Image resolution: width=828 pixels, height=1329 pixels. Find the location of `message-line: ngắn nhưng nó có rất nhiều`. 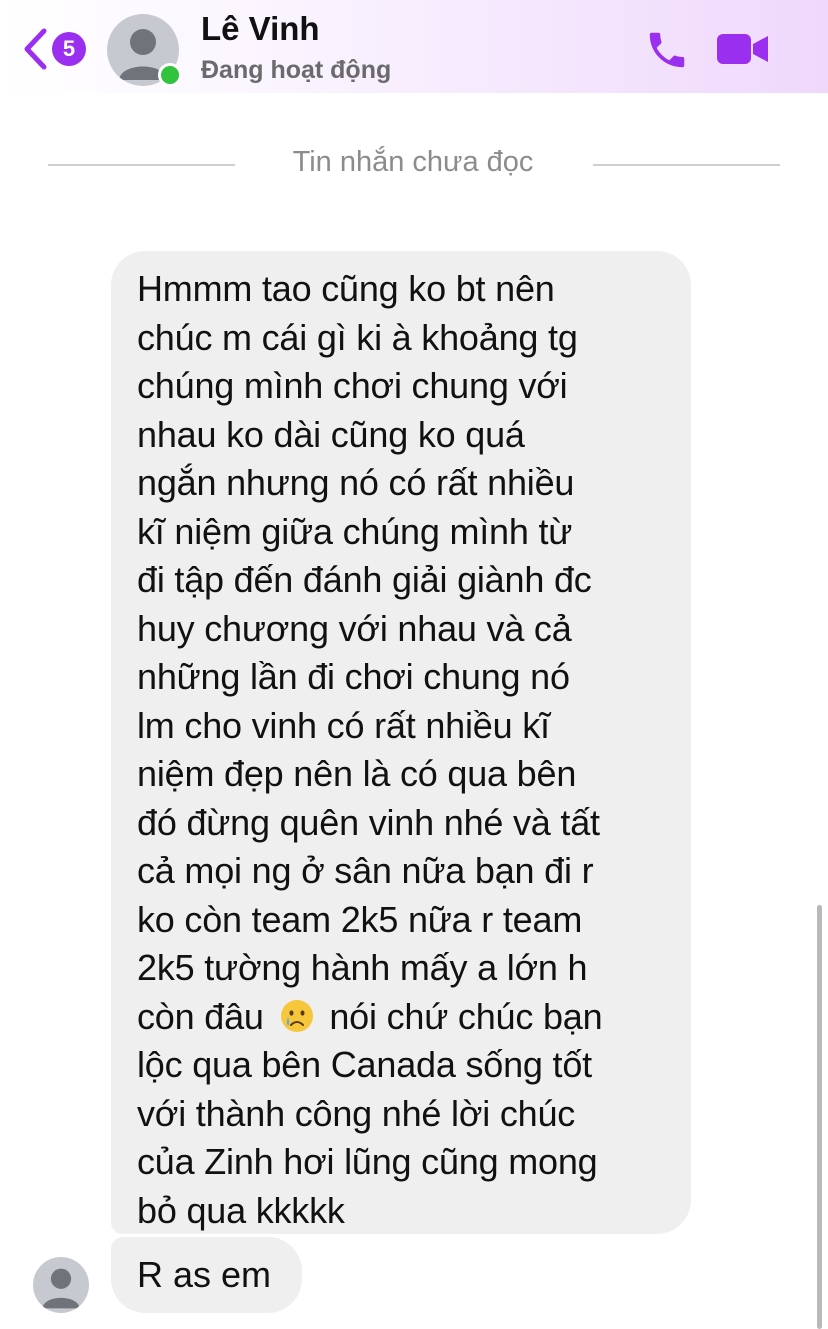

message-line: ngắn nhưng nó có rất nhiều is located at coordinates (356, 482).